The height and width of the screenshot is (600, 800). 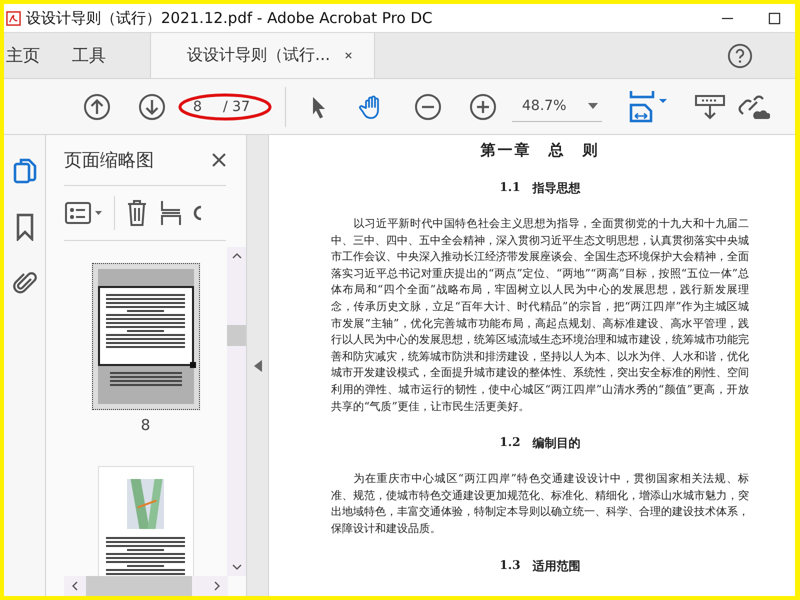 What do you see at coordinates (236, 411) in the screenshot?
I see `vertical-scrollbar` at bounding box center [236, 411].